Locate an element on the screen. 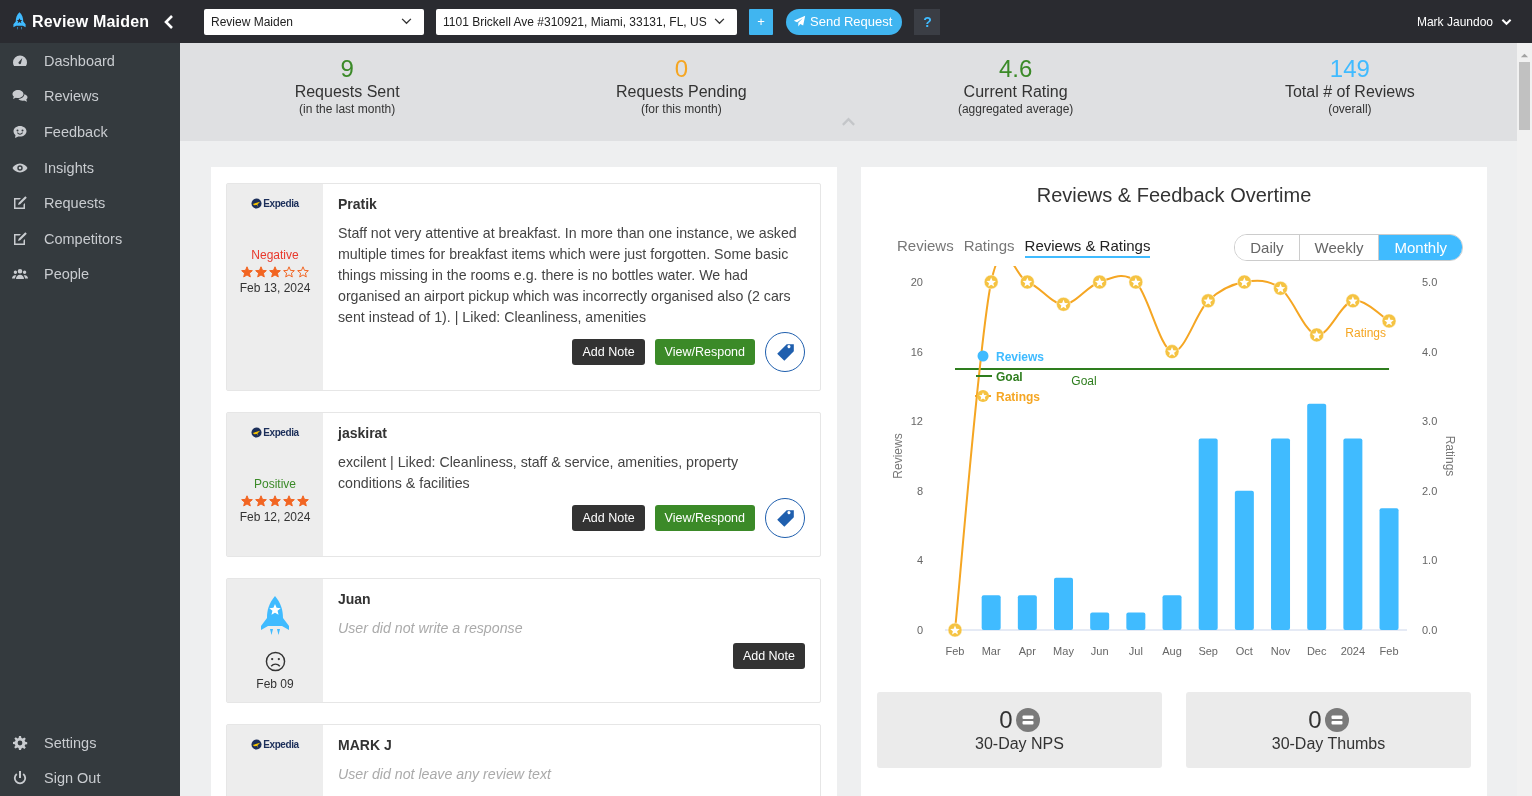 The width and height of the screenshot is (1532, 796). view-tab: Reviews & Ratings is located at coordinates (1087, 247).